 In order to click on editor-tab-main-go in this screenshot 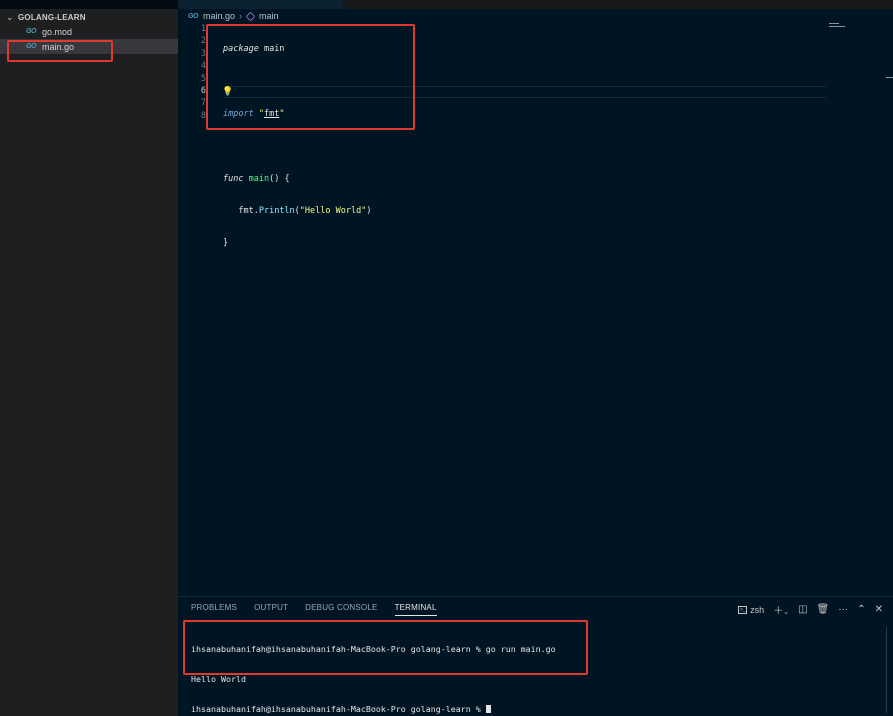, I will do `click(260, 4)`.